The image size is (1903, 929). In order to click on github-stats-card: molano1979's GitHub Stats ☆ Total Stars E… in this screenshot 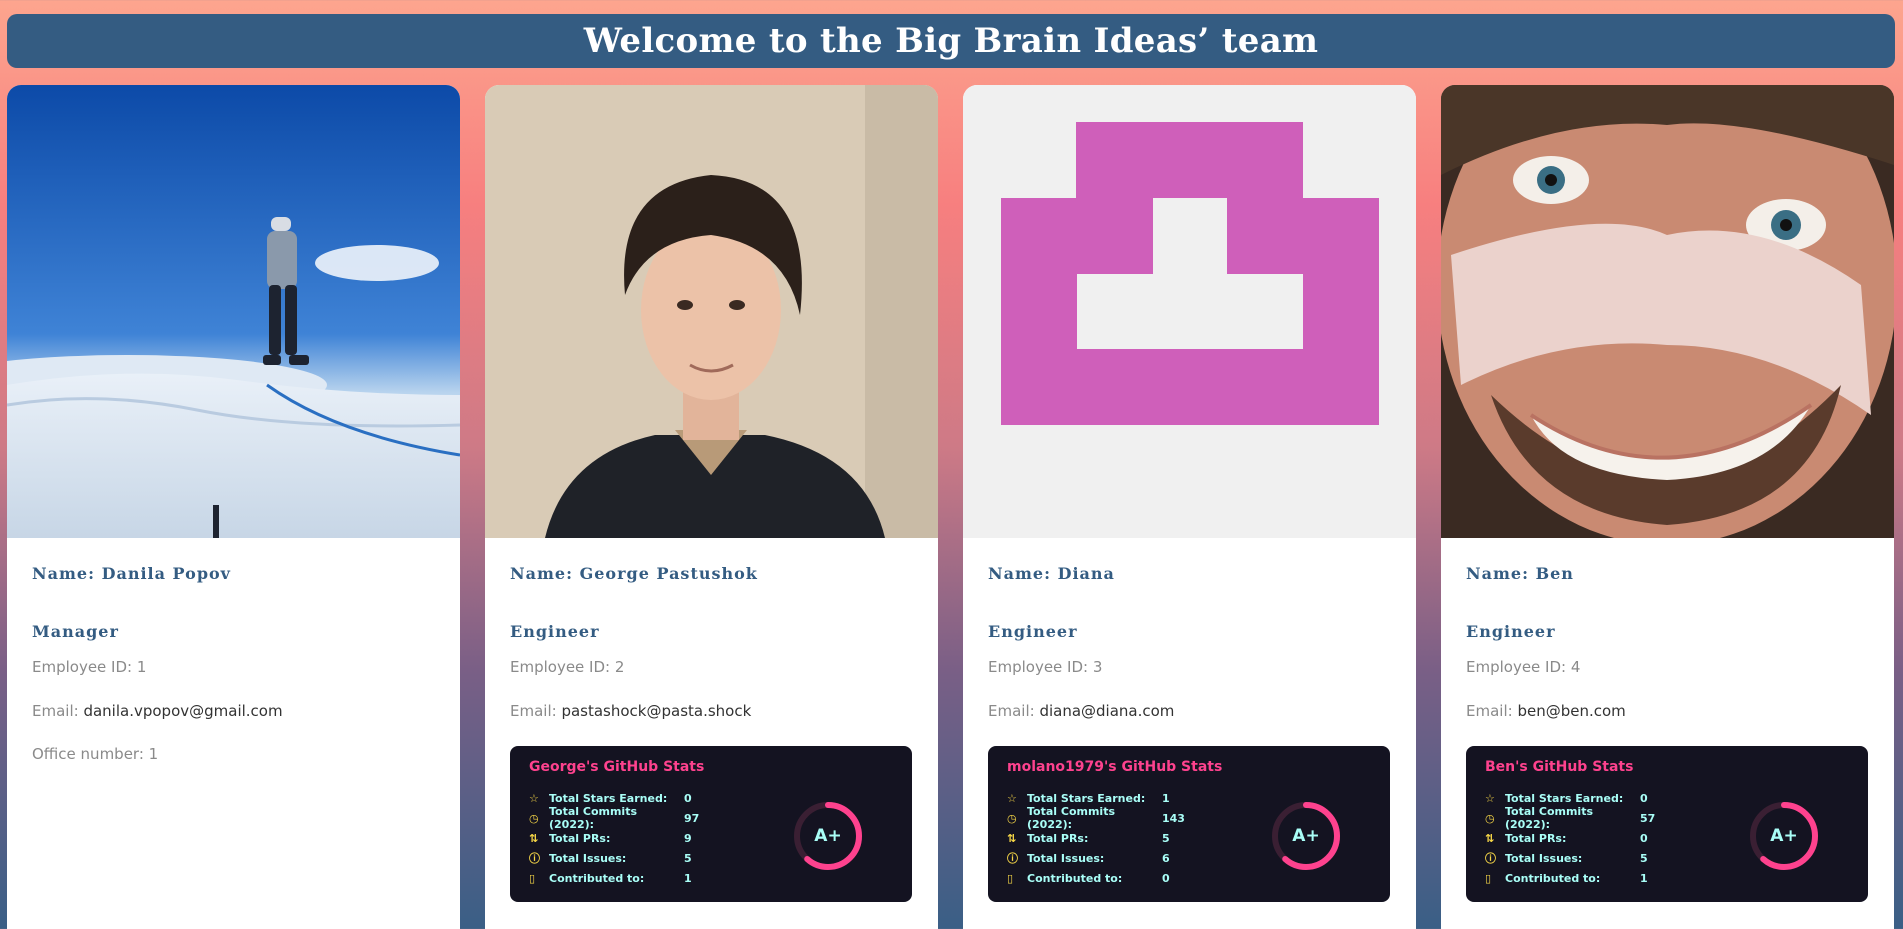, I will do `click(1189, 824)`.